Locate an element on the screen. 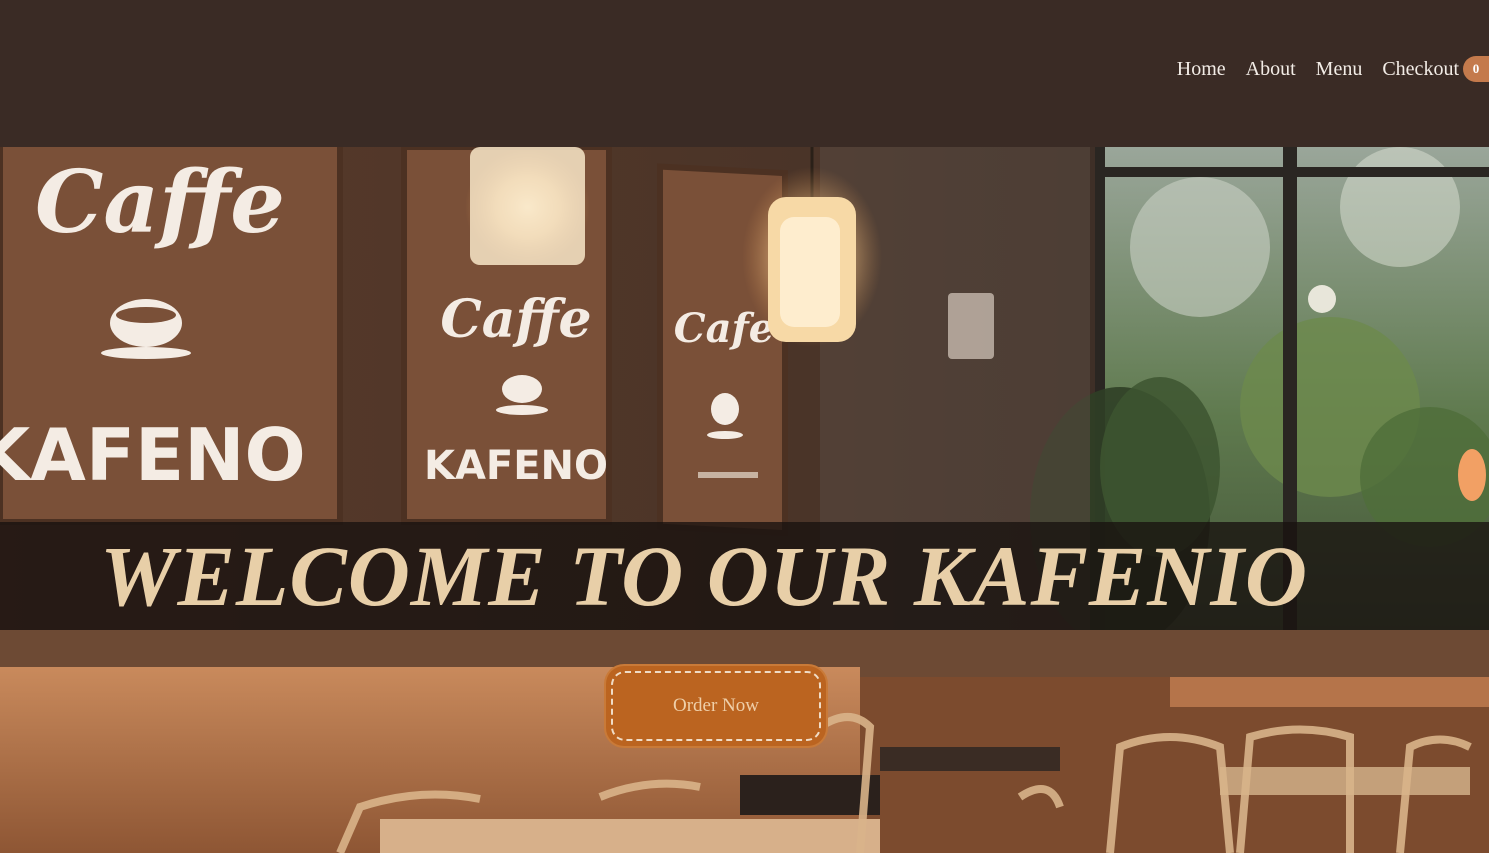 The width and height of the screenshot is (1489, 853). sign1-top-text: Caffe is located at coordinates (160, 202).